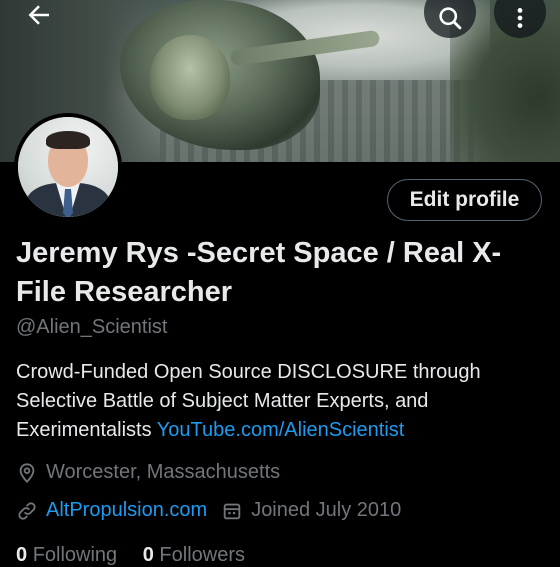  I want to click on followers-label: Followers, so click(202, 555).